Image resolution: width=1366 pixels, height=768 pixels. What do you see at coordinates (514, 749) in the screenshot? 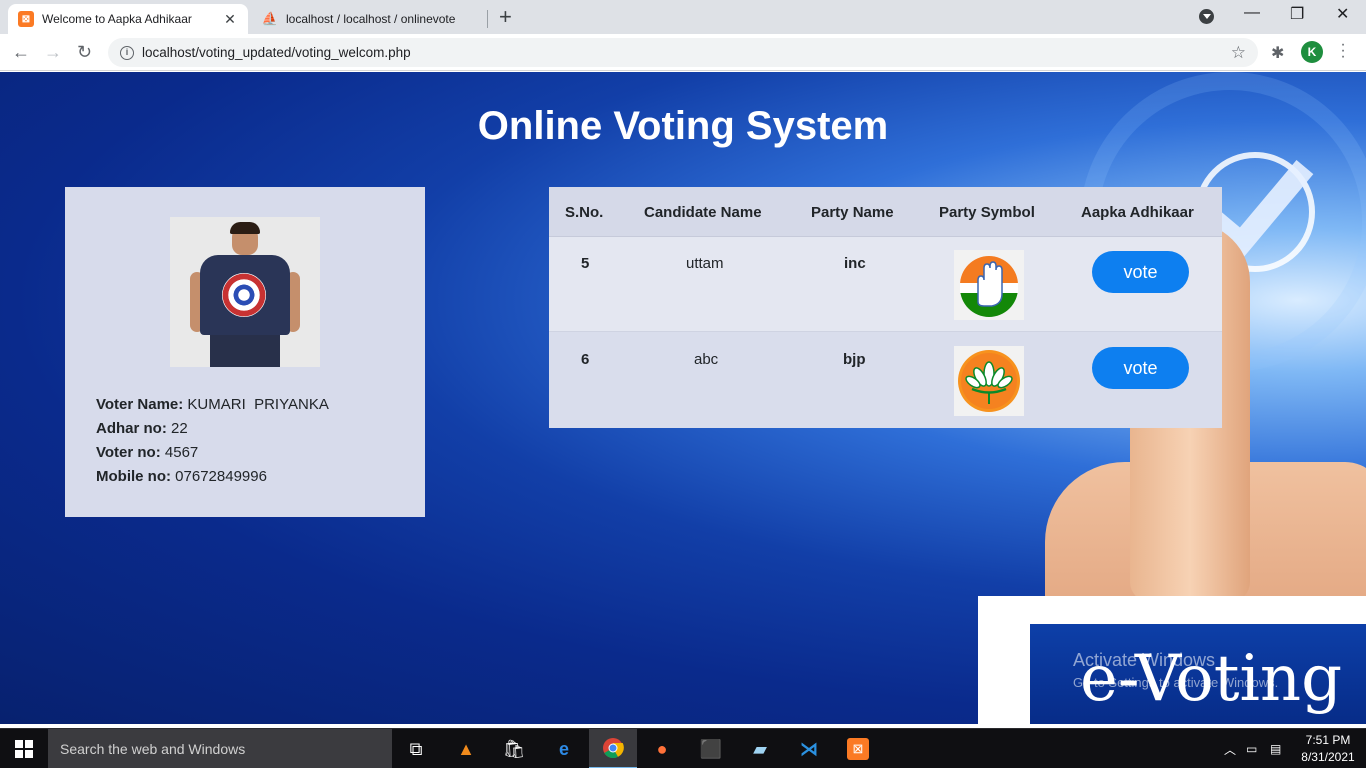
I see `store-icon: 🛍` at bounding box center [514, 749].